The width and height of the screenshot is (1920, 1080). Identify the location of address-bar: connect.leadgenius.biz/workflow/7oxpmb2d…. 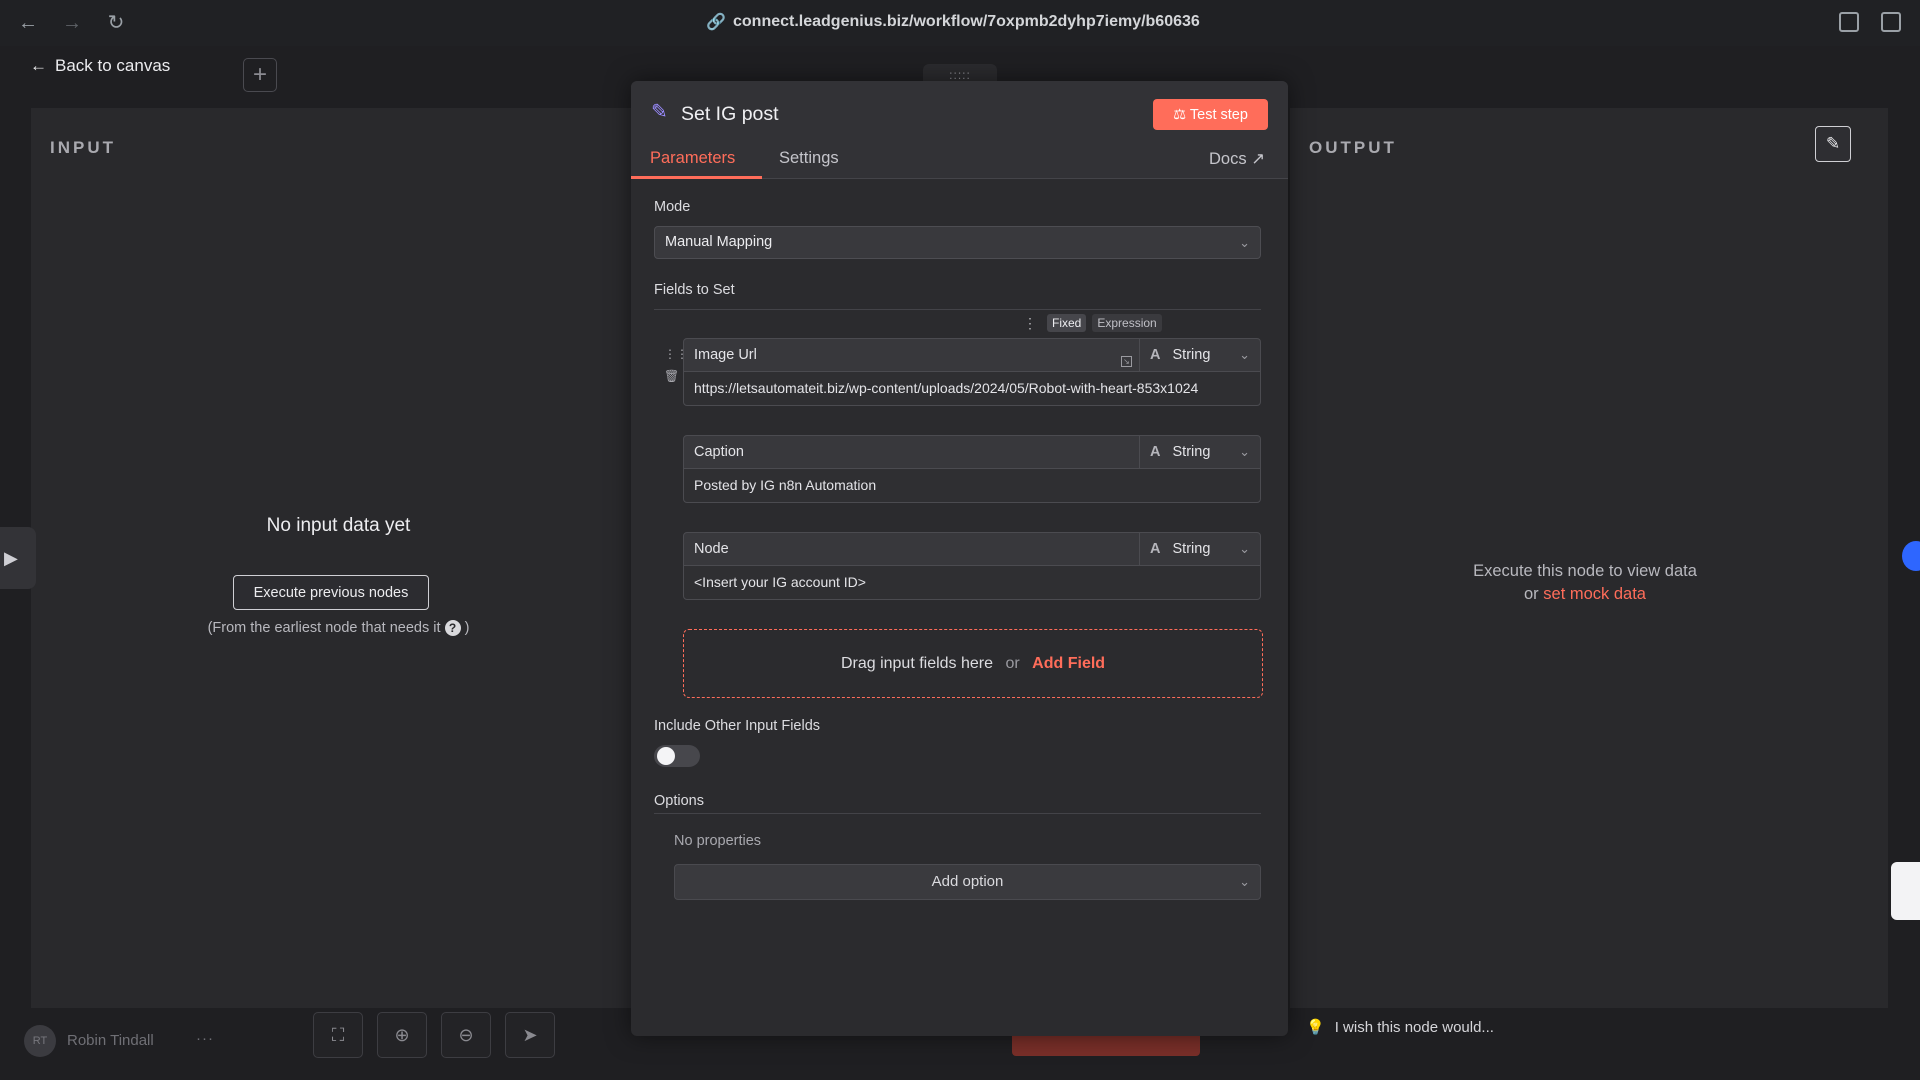
(966, 22).